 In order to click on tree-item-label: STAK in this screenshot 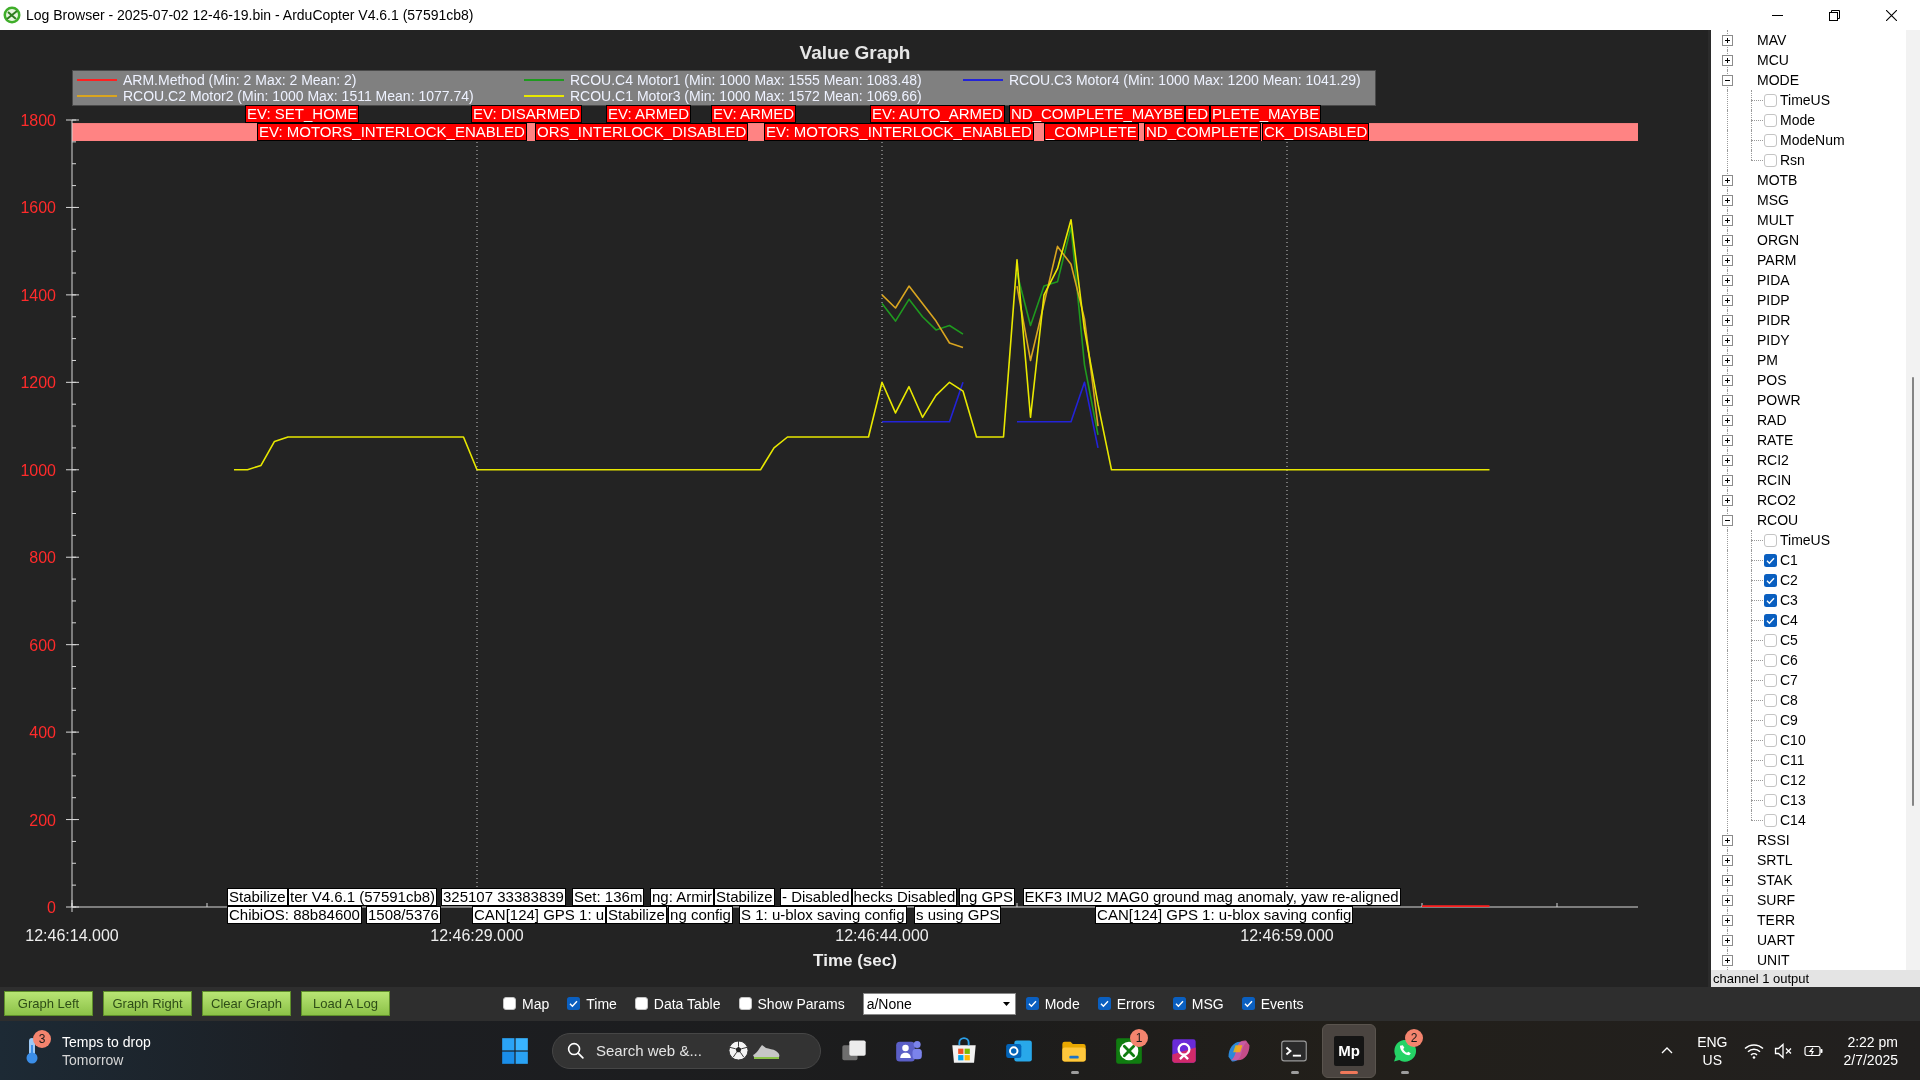, I will do `click(1775, 880)`.